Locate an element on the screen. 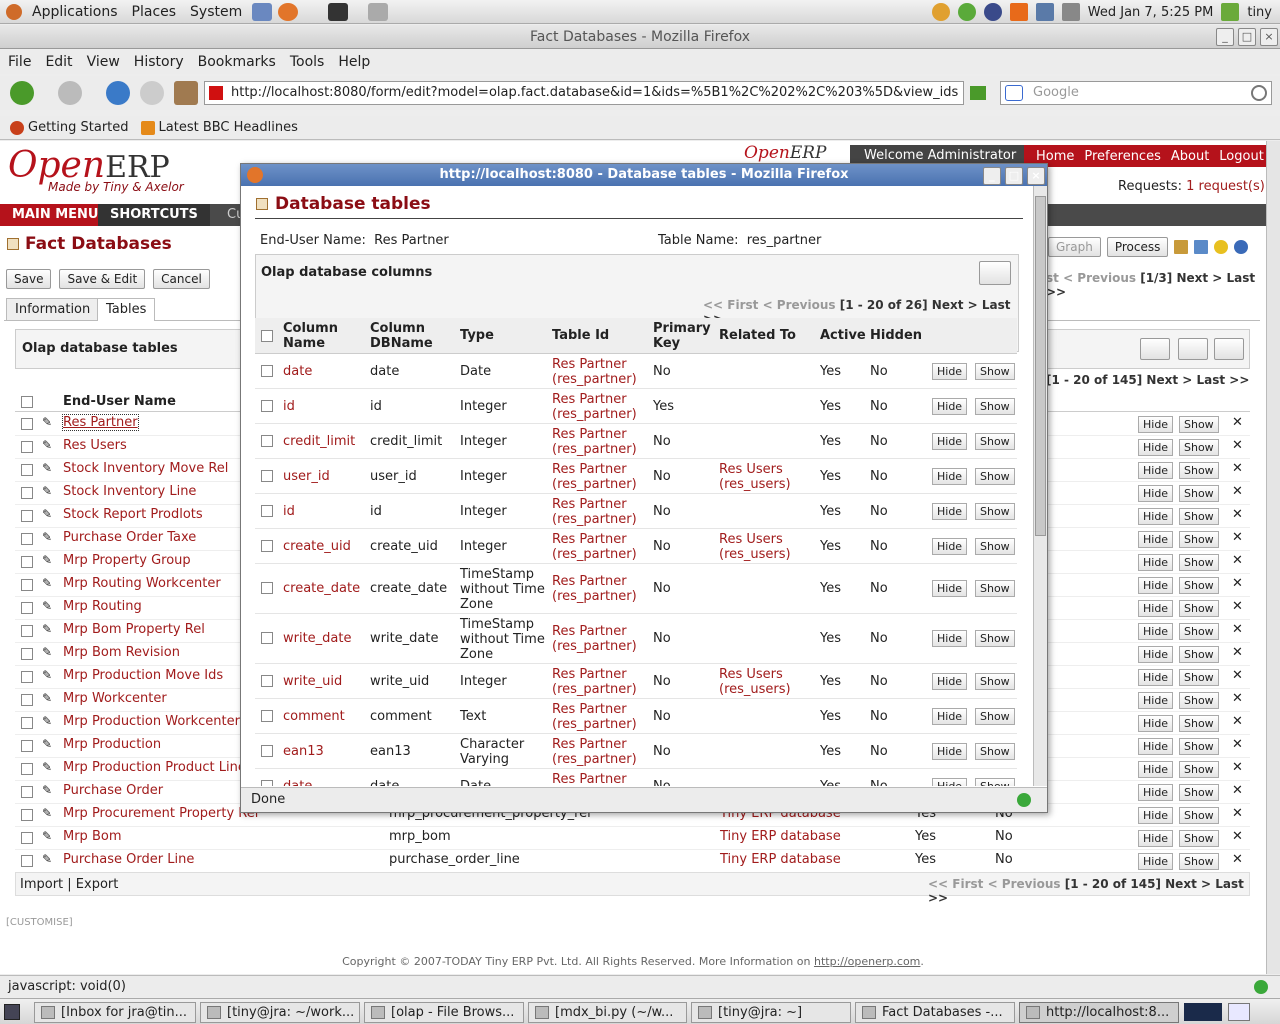 This screenshot has height=1024, width=1280. volume-icon is located at coordinates (1070, 12).